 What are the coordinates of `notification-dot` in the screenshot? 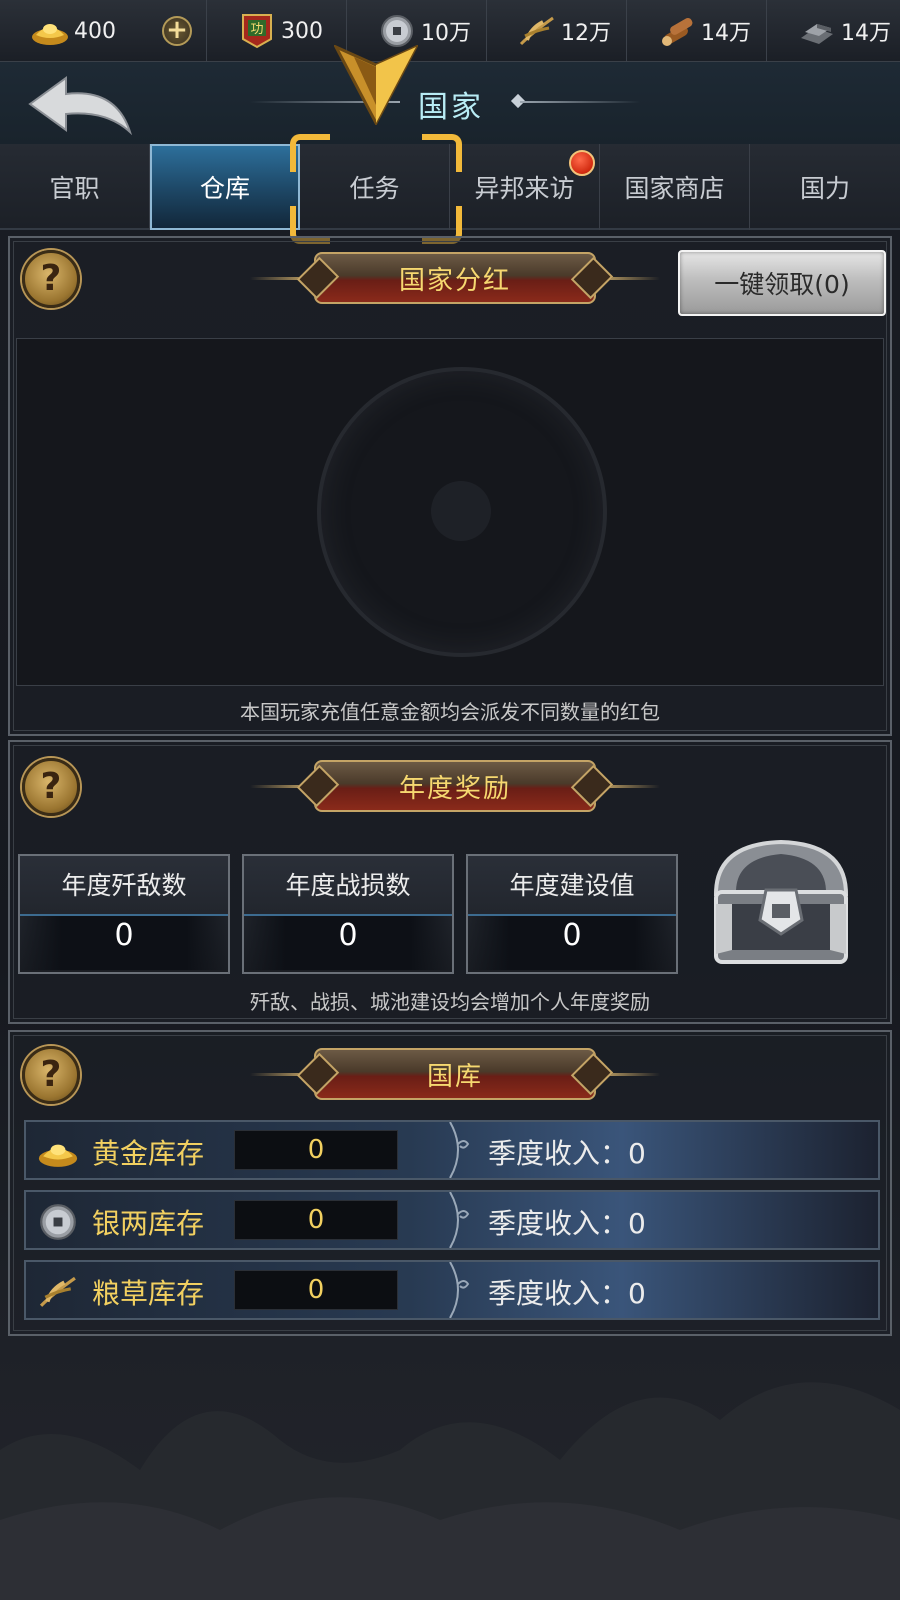 It's located at (582, 163).